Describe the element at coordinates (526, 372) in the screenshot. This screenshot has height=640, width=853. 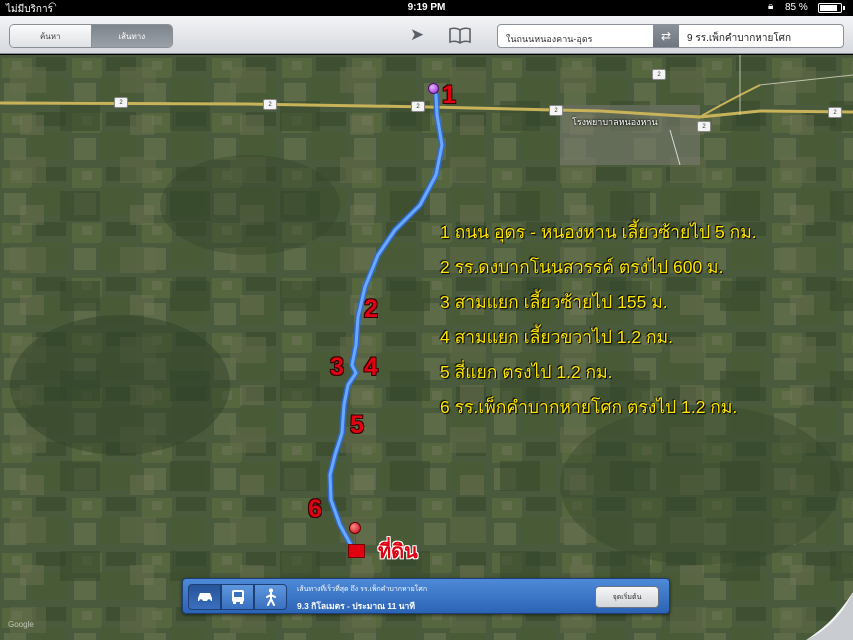
I see `direction-step: 5 สี่แยก ตรงไป 1.2 กม.` at that location.